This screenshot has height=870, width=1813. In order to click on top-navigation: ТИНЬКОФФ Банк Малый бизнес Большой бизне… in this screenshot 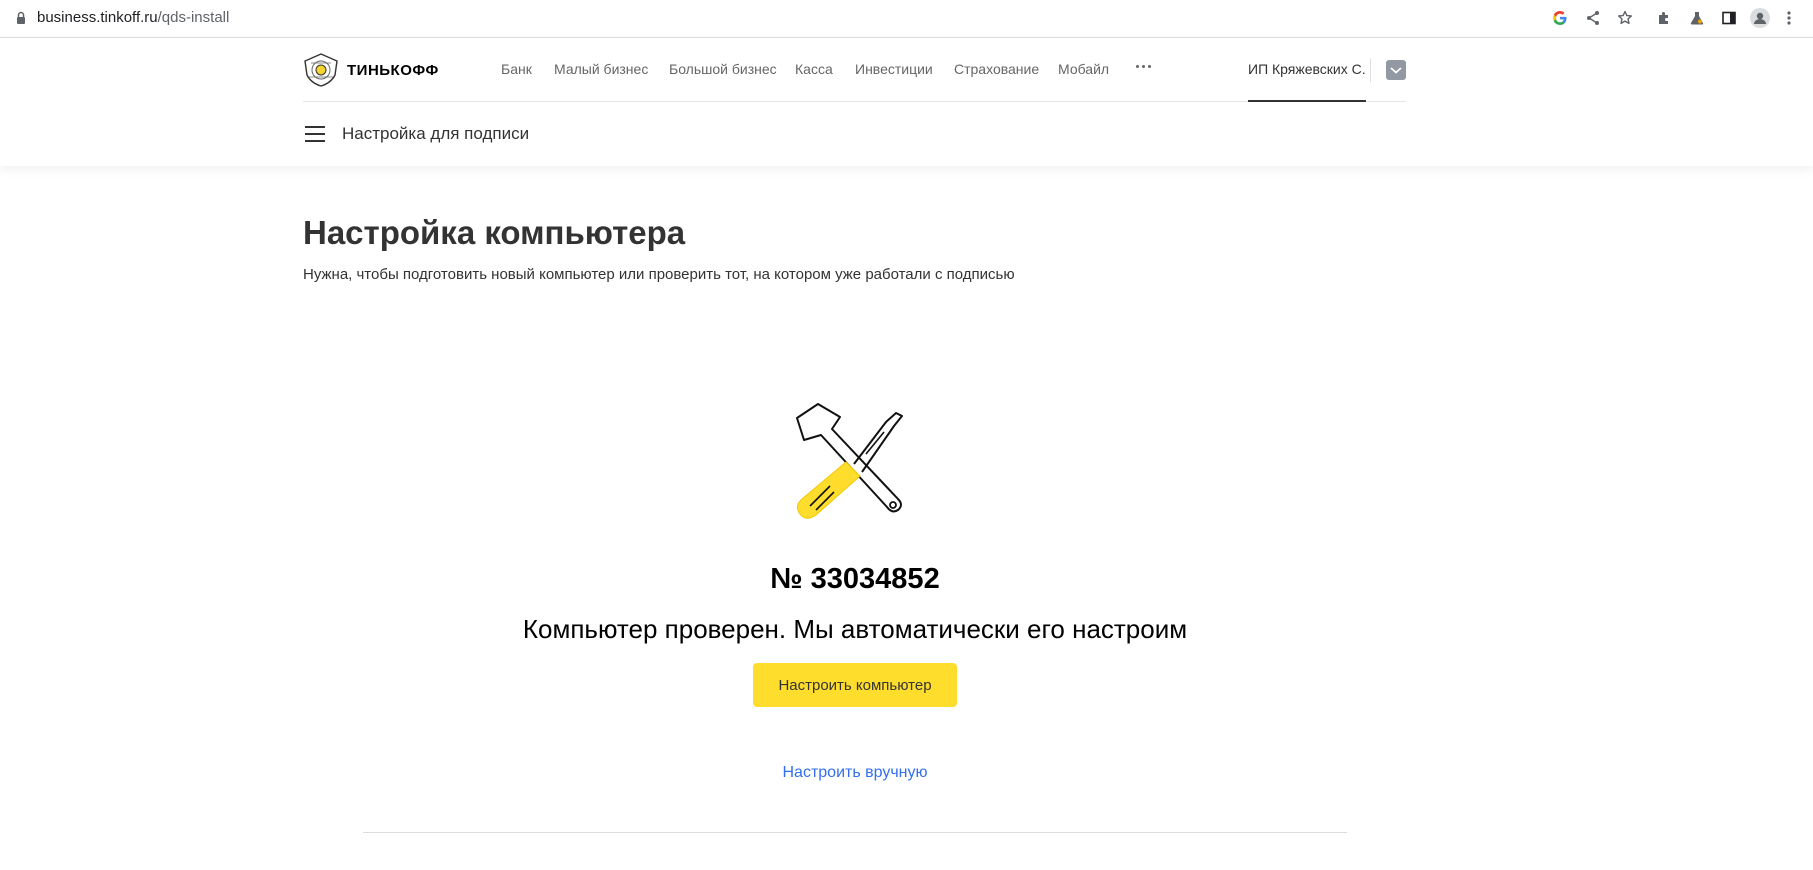, I will do `click(854, 70)`.